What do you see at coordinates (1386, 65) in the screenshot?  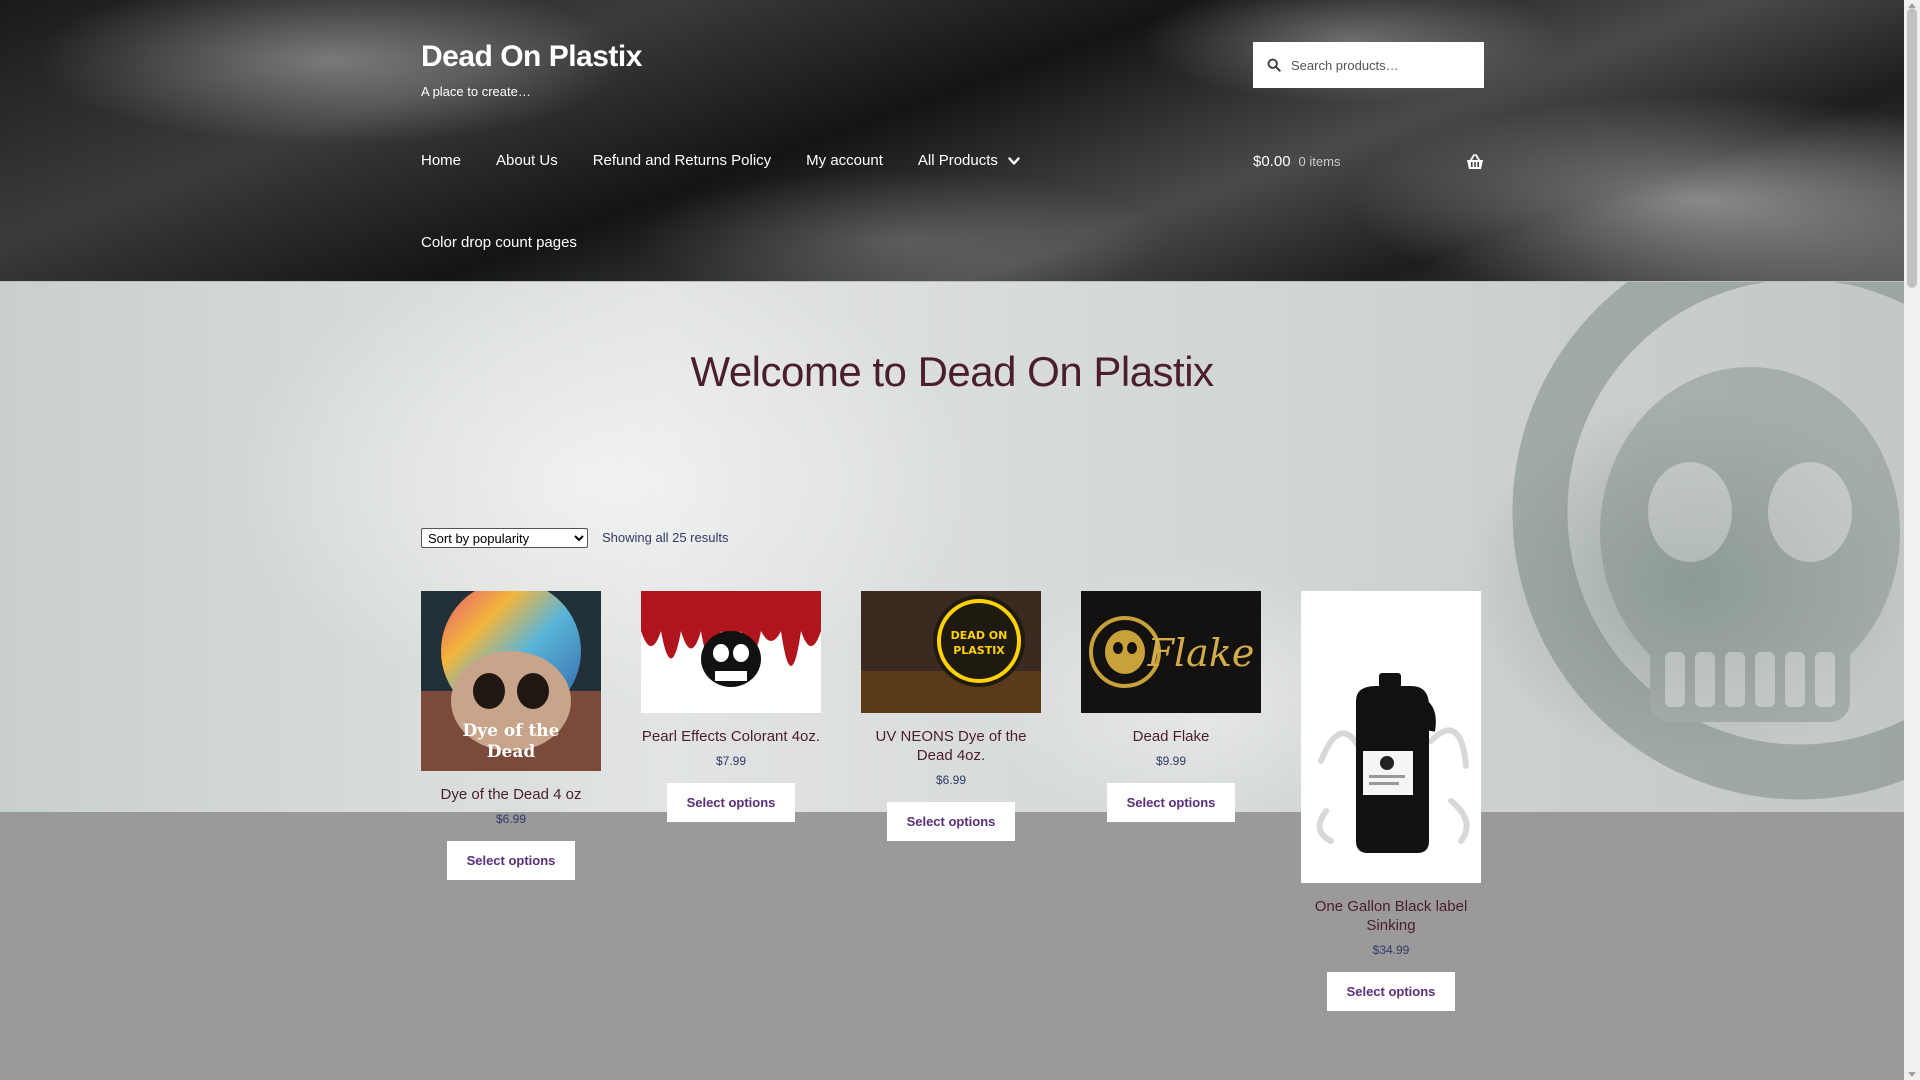 I see `search-input` at bounding box center [1386, 65].